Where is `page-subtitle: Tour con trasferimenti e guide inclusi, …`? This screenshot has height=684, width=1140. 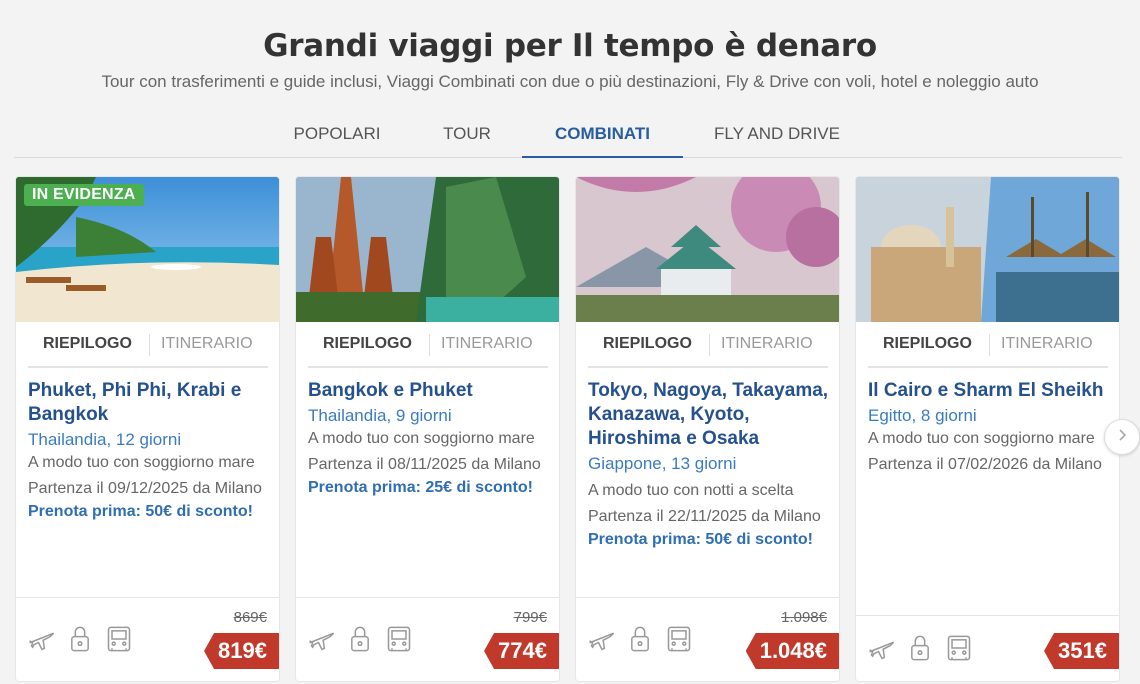
page-subtitle: Tour con trasferimenti e guide inclusi, … is located at coordinates (570, 81).